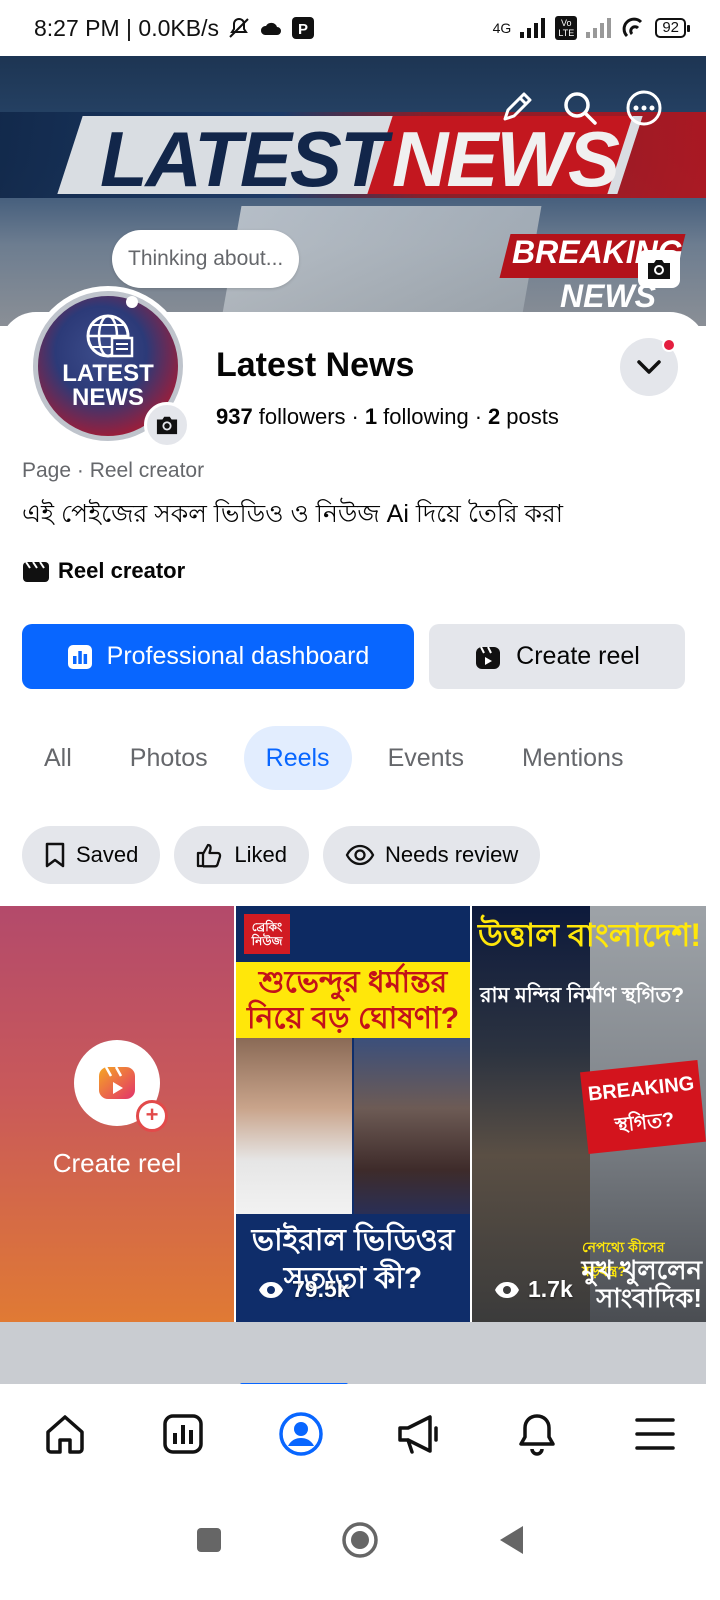  I want to click on posts-count: 2, so click(494, 417).